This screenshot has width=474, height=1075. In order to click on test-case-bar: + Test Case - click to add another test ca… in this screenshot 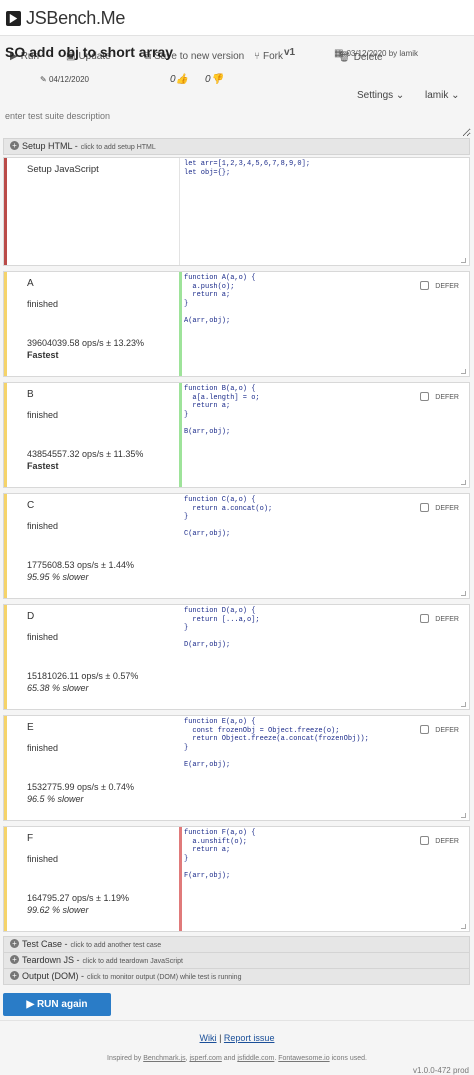, I will do `click(236, 944)`.